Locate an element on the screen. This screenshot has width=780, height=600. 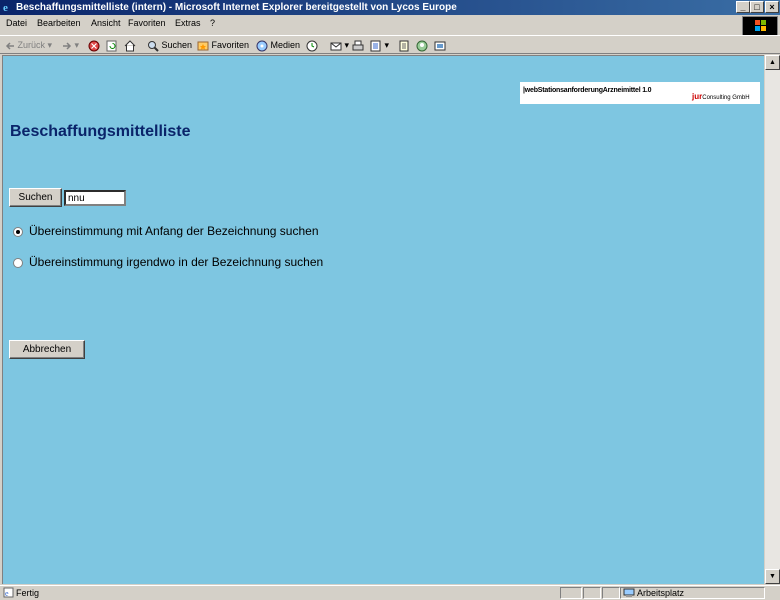
discuss-button is located at coordinates (404, 45).